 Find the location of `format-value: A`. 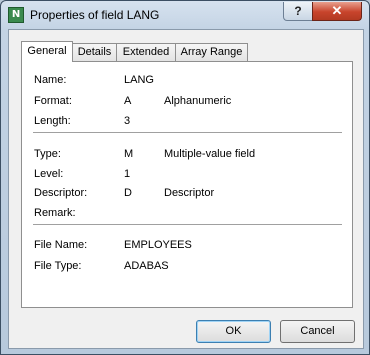

format-value: A is located at coordinates (128, 101).